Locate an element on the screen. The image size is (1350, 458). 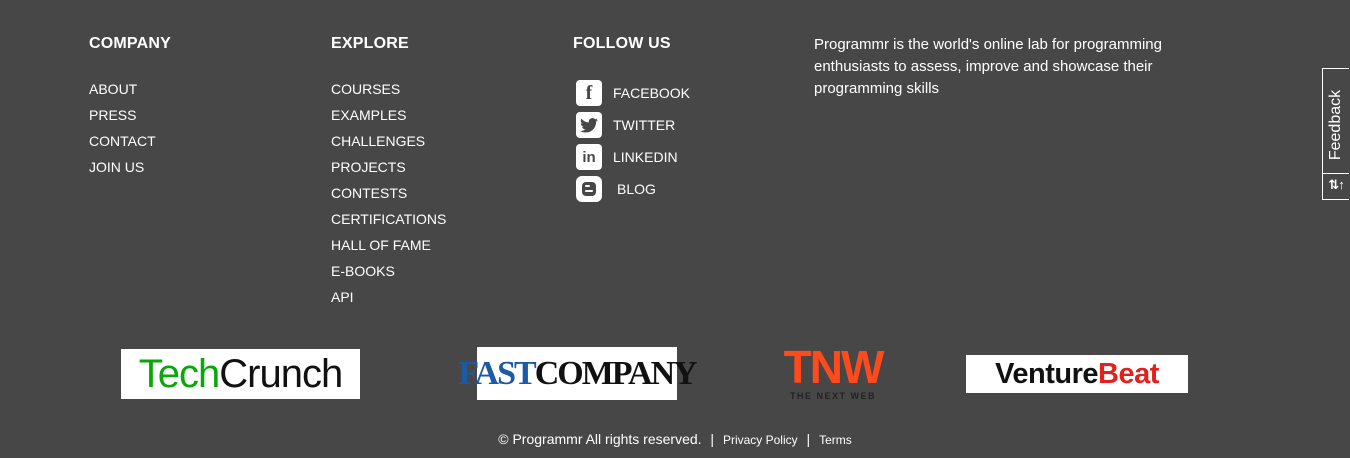
company-link-about: ABOUT is located at coordinates (130, 93).